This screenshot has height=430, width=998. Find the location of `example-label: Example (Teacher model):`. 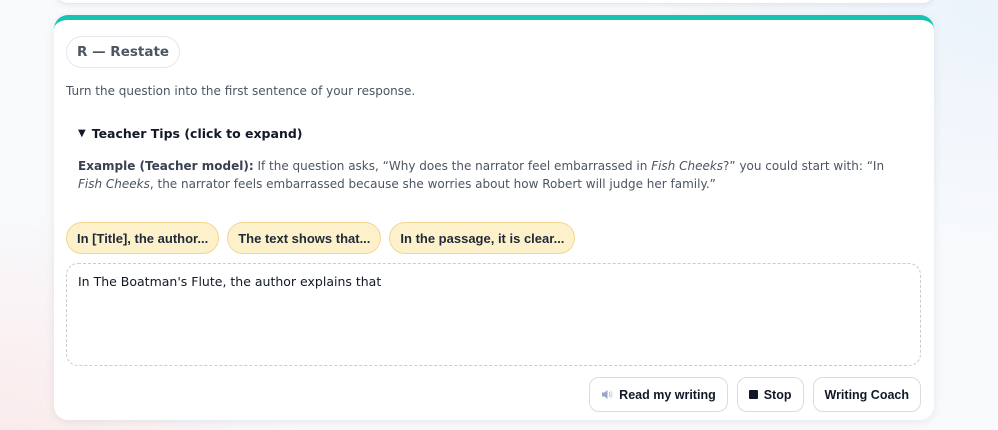

example-label: Example (Teacher model): is located at coordinates (166, 166).